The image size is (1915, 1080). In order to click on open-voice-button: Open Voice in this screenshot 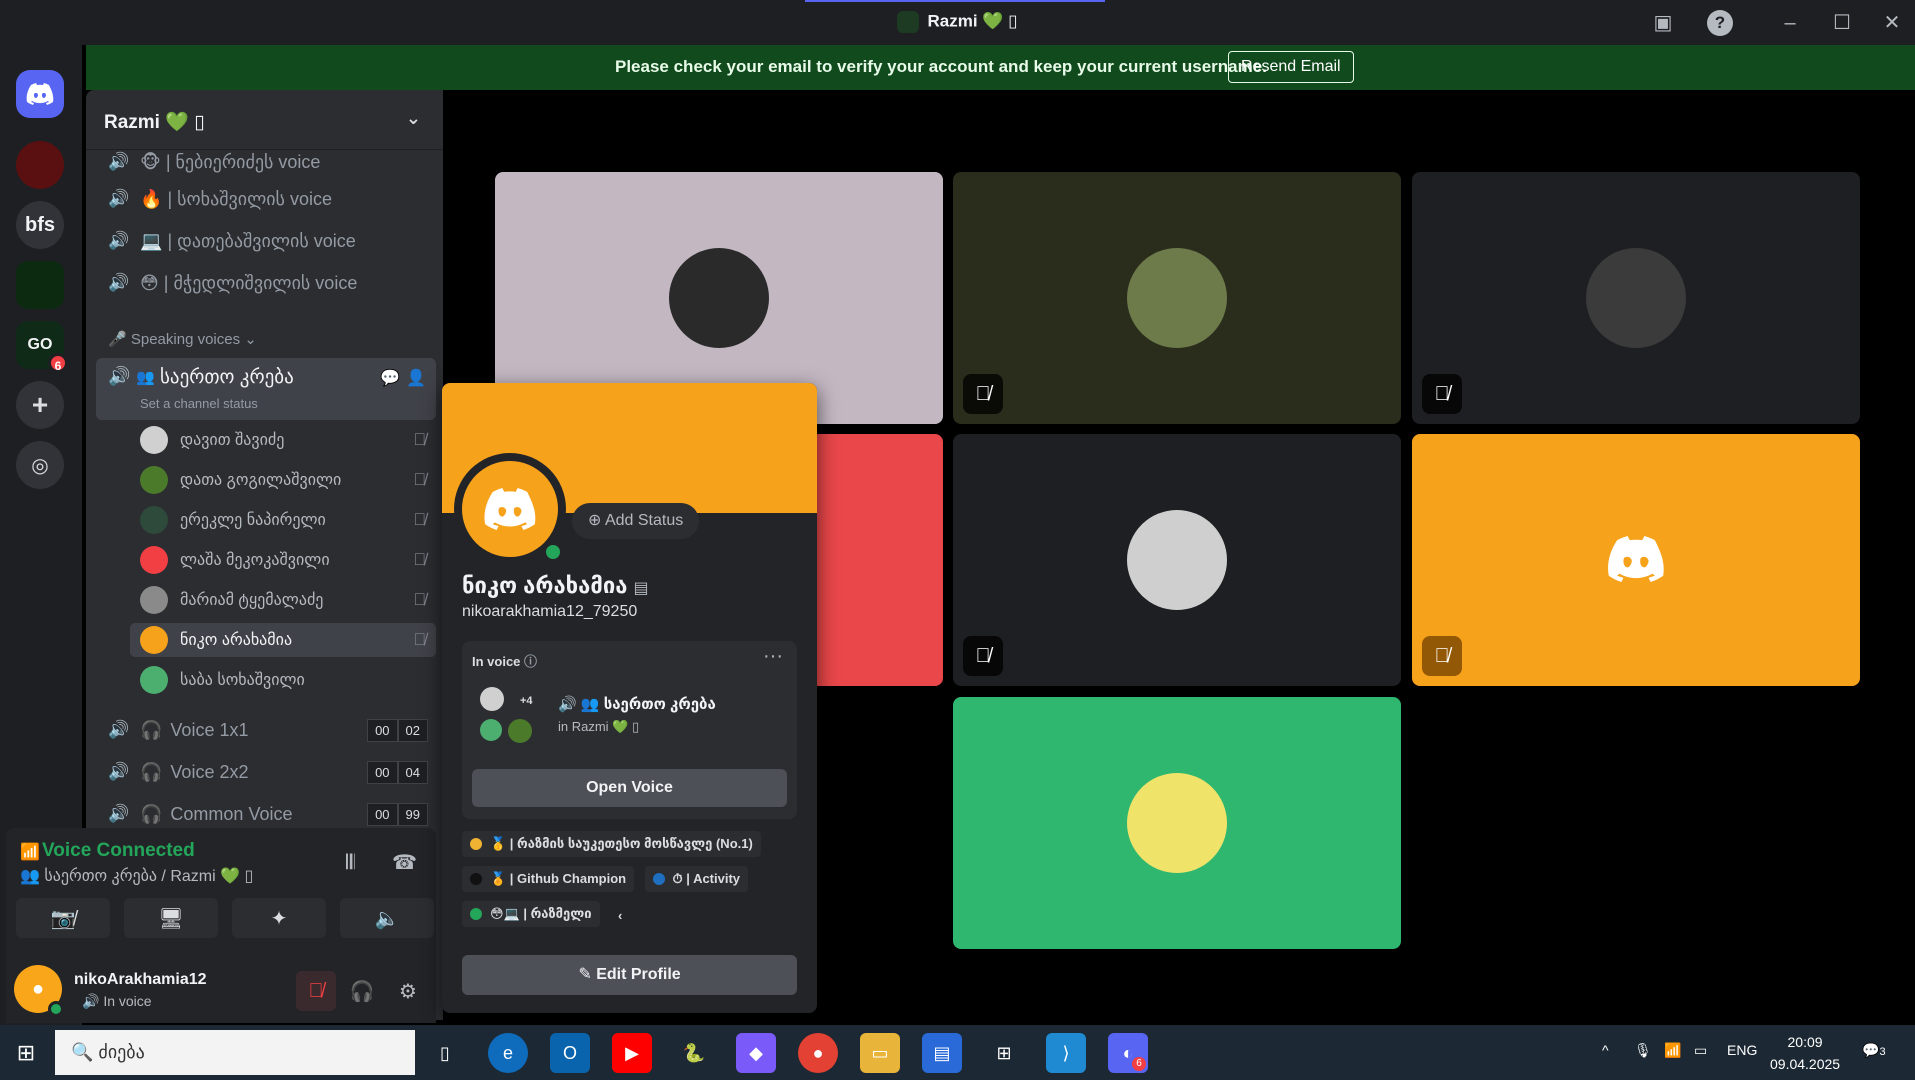, I will do `click(629, 788)`.